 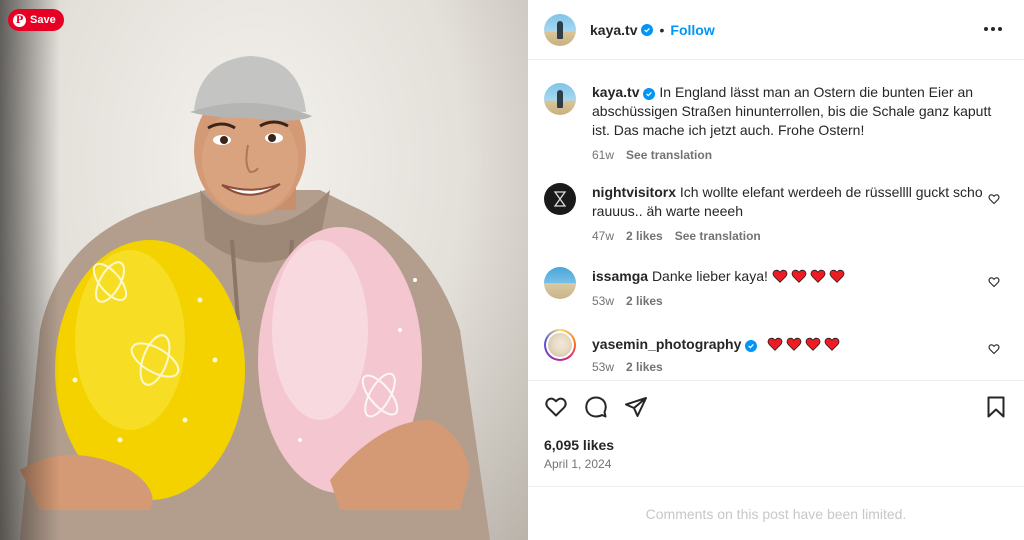 I want to click on likes-count: 6,095 likes, so click(x=579, y=445).